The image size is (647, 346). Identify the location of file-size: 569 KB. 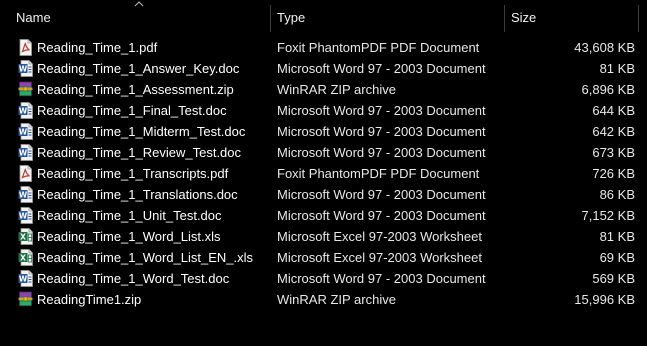
(613, 278).